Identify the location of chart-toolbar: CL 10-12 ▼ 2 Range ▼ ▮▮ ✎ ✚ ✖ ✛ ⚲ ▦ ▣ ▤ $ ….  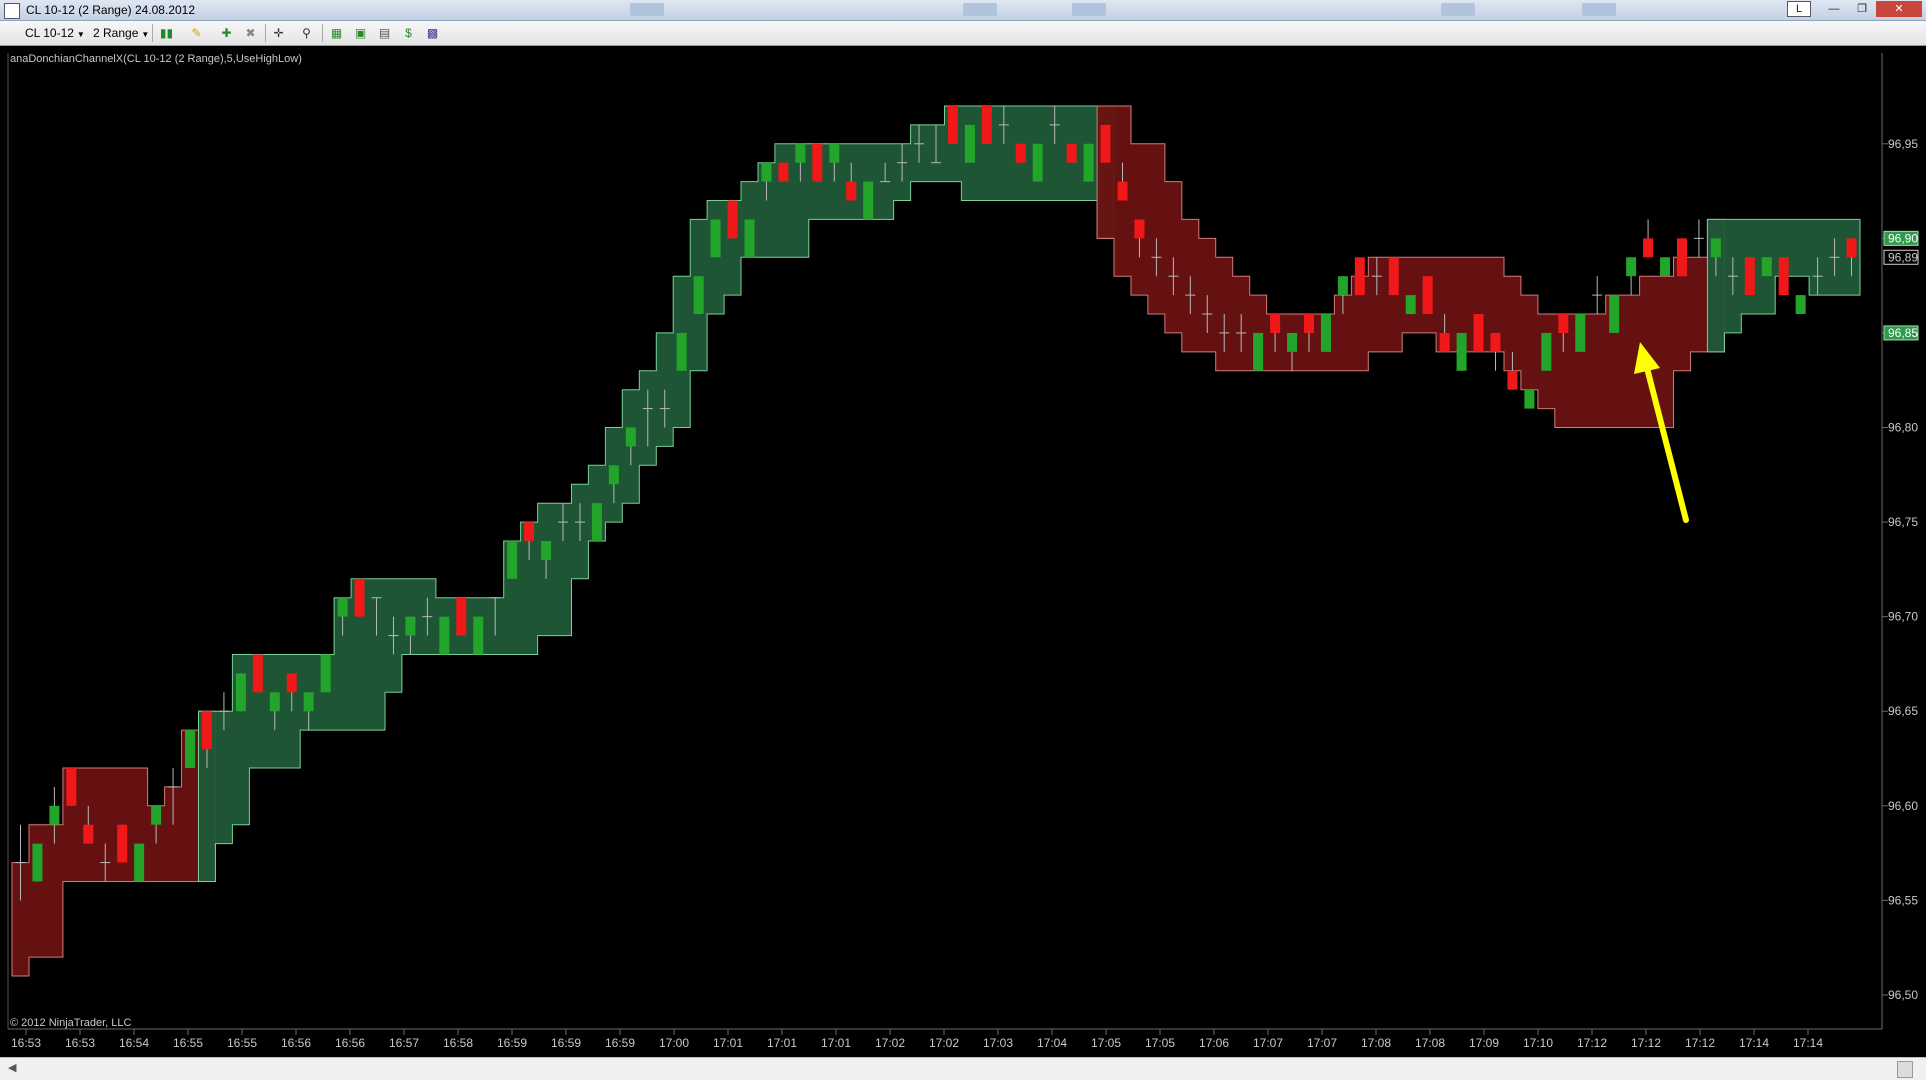
(963, 33).